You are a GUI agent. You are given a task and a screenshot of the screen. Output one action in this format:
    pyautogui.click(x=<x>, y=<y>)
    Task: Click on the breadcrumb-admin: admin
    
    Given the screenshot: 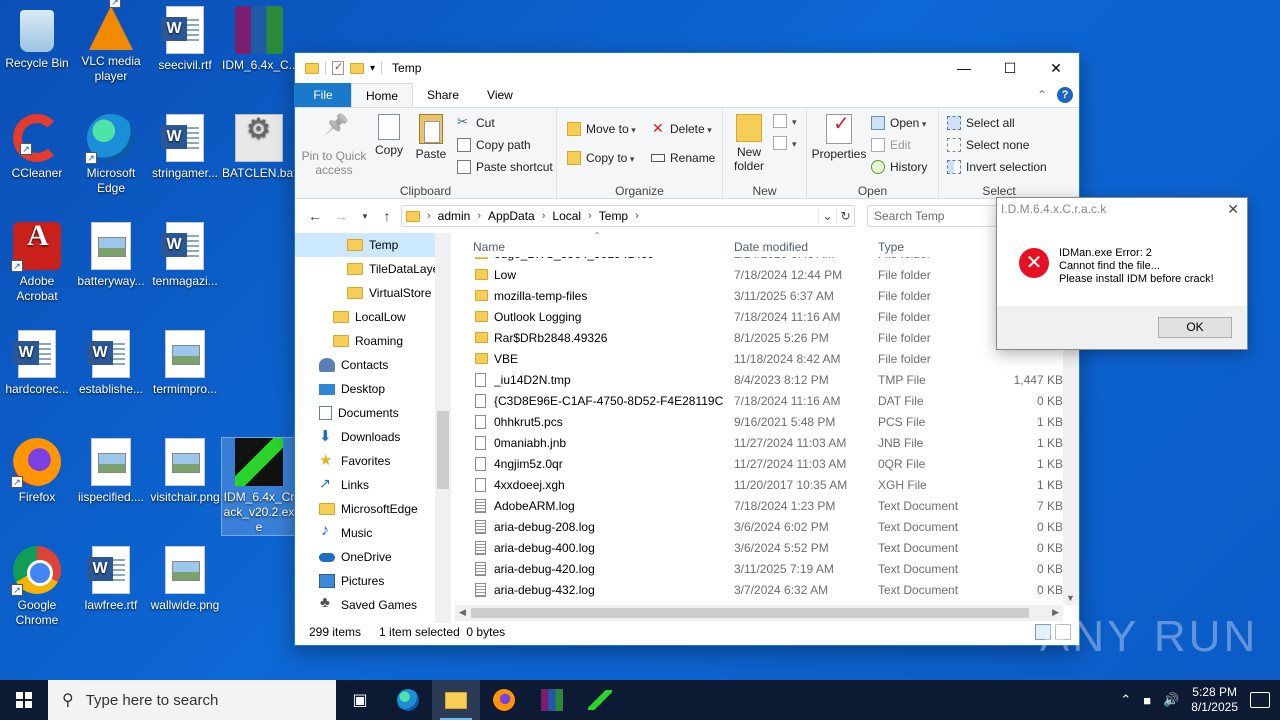 What is the action you would take?
    pyautogui.click(x=454, y=216)
    